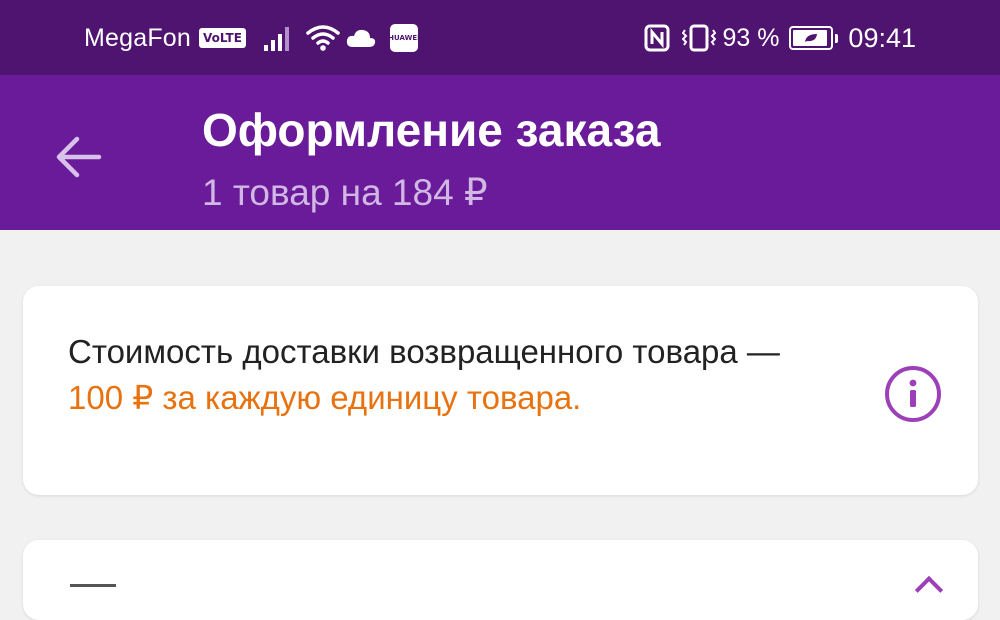  What do you see at coordinates (323, 38) in the screenshot?
I see `wifi-icon` at bounding box center [323, 38].